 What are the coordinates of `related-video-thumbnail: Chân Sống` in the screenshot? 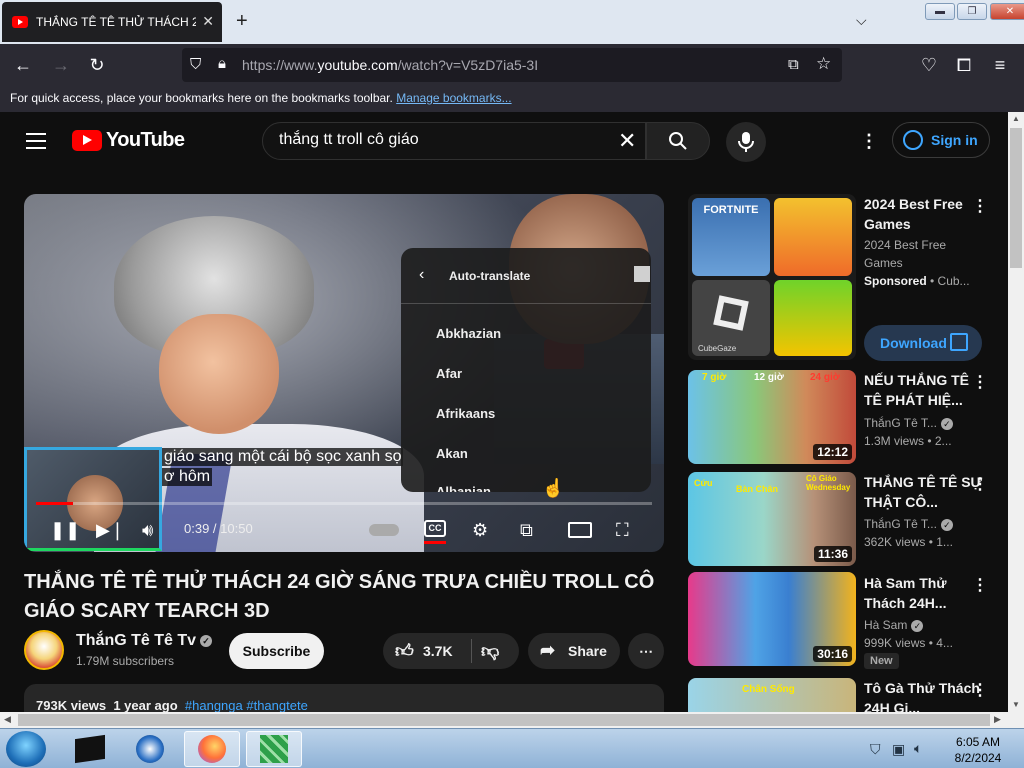 It's located at (772, 695).